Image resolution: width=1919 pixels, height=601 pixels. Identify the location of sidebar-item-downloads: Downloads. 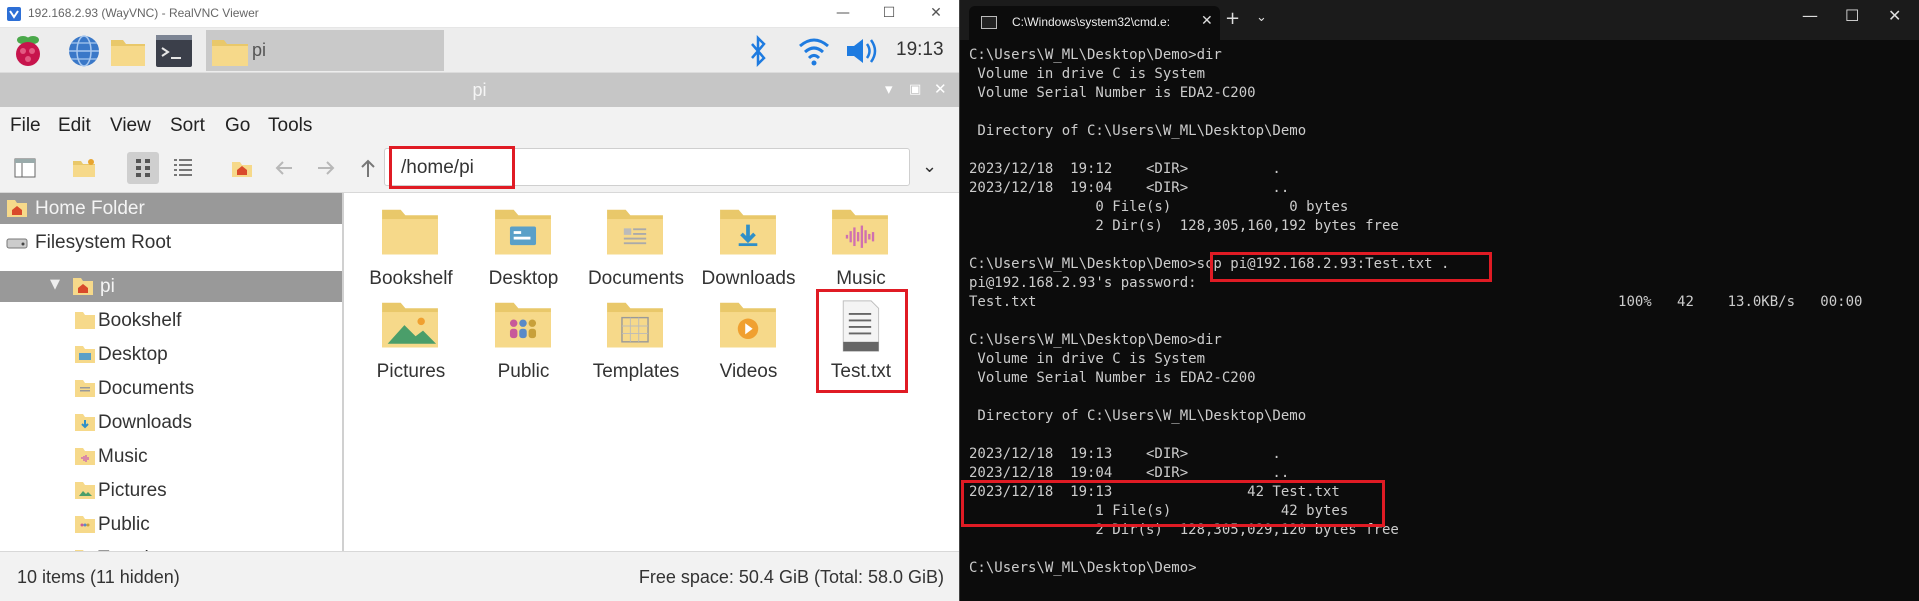
(171, 422).